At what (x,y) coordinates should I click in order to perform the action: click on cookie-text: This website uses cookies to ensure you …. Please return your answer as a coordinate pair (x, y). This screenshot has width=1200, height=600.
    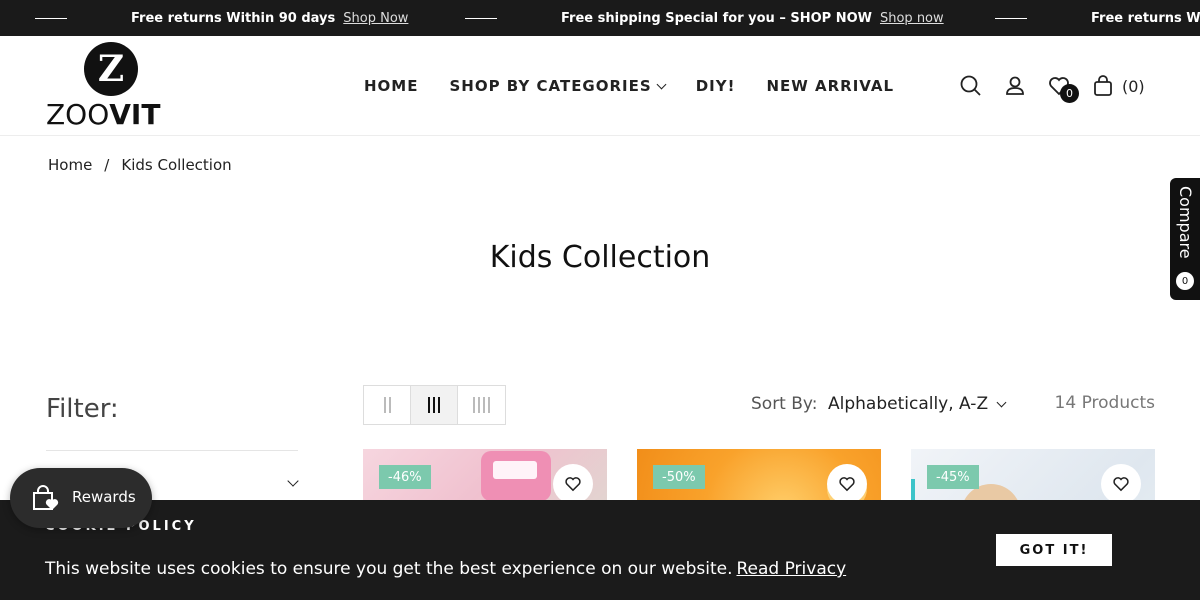
    Looking at the image, I should click on (389, 569).